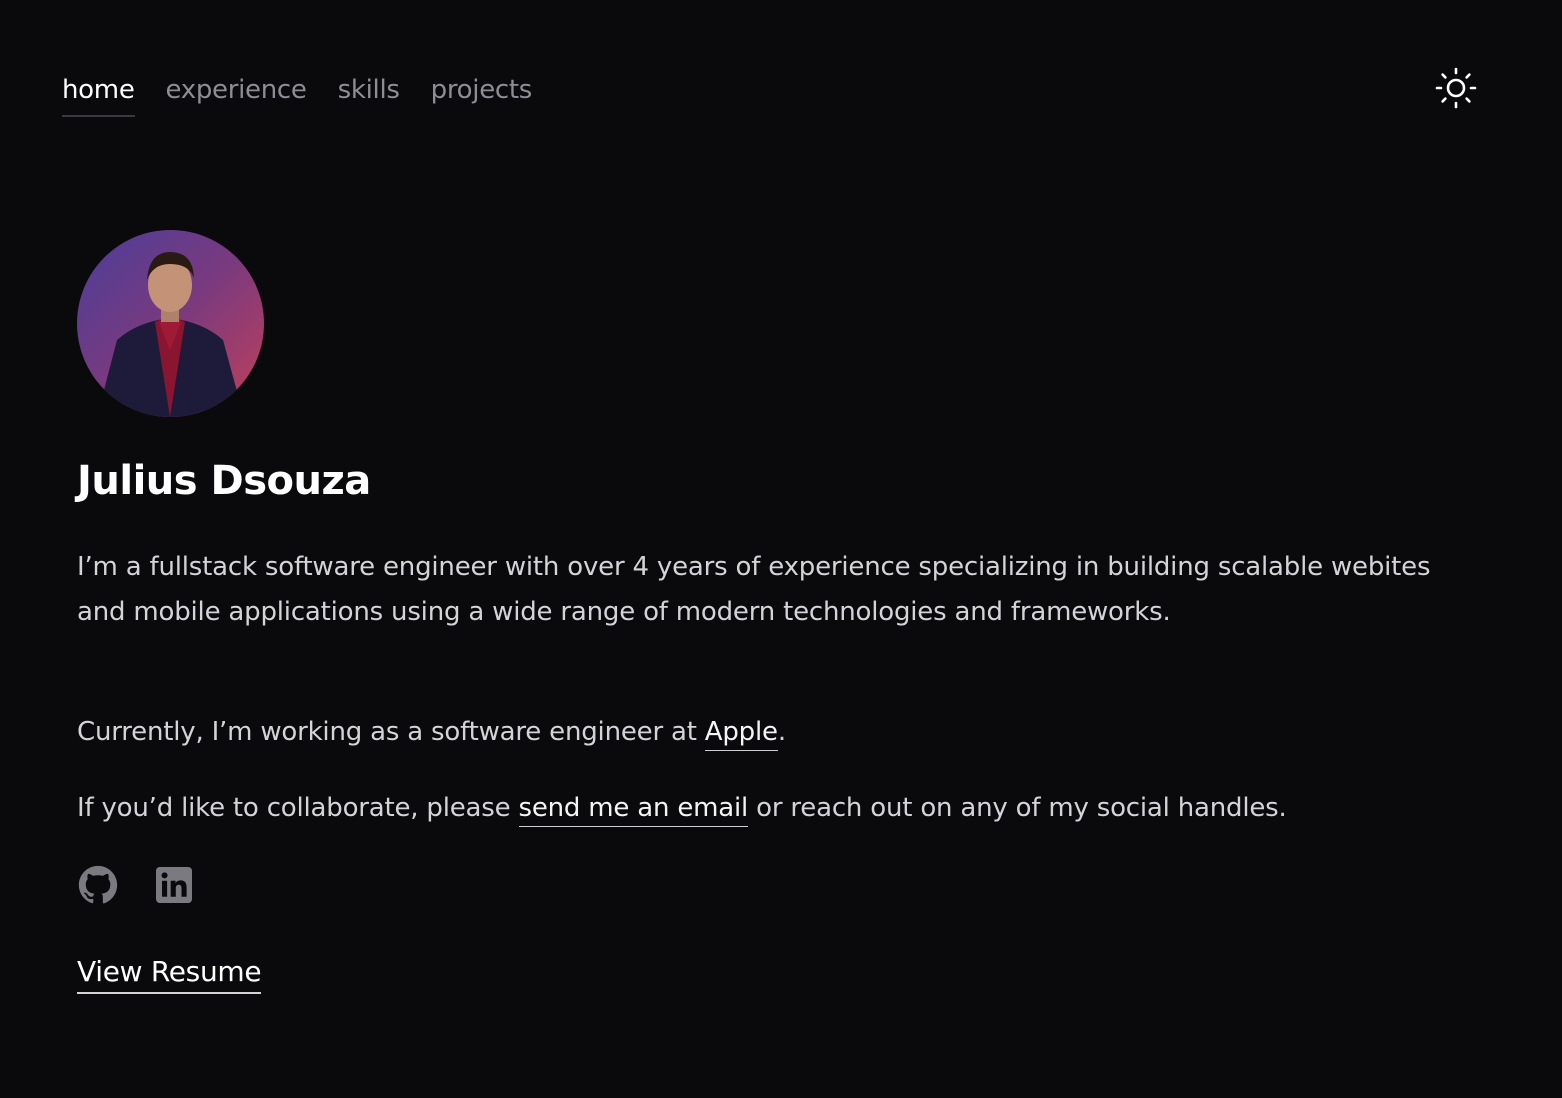 Image resolution: width=1562 pixels, height=1098 pixels. I want to click on profile-name: Julius Dsouza, so click(224, 481).